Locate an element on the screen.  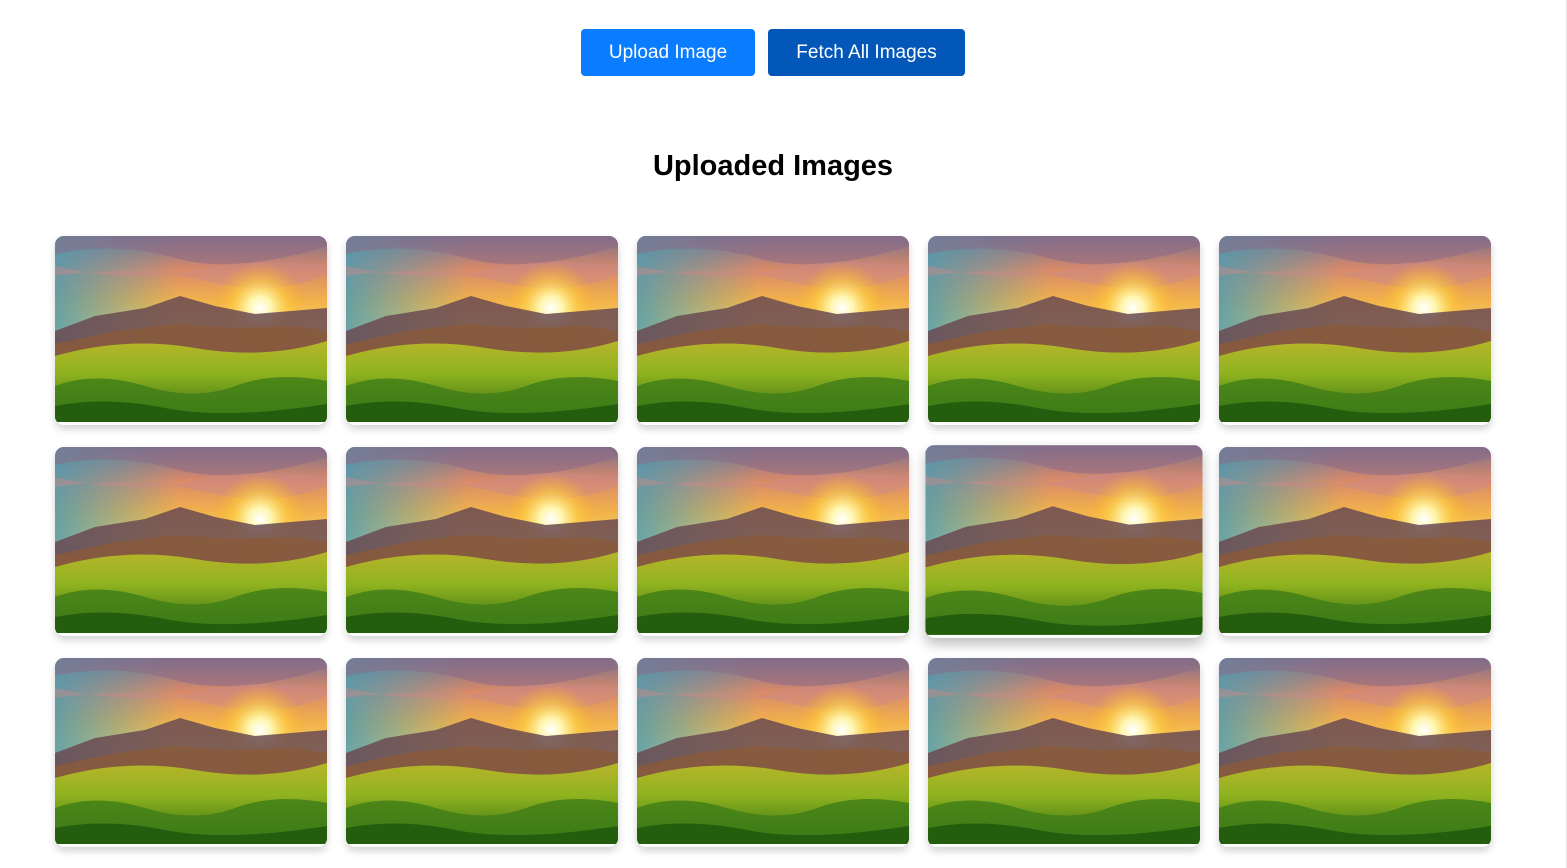
toolbar: Upload Image Fetch All Images is located at coordinates (773, 52).